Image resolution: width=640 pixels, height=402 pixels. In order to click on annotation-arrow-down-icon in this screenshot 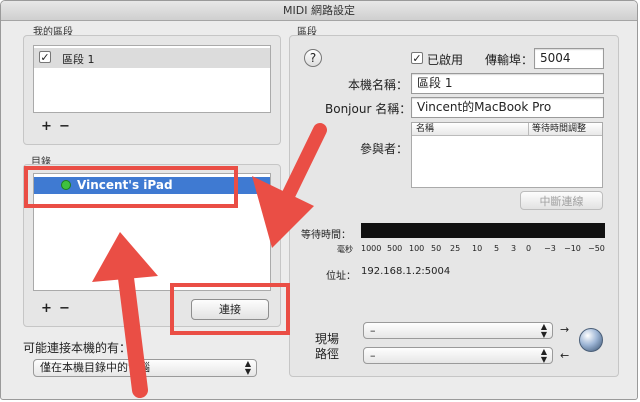, I will do `click(302, 167)`.